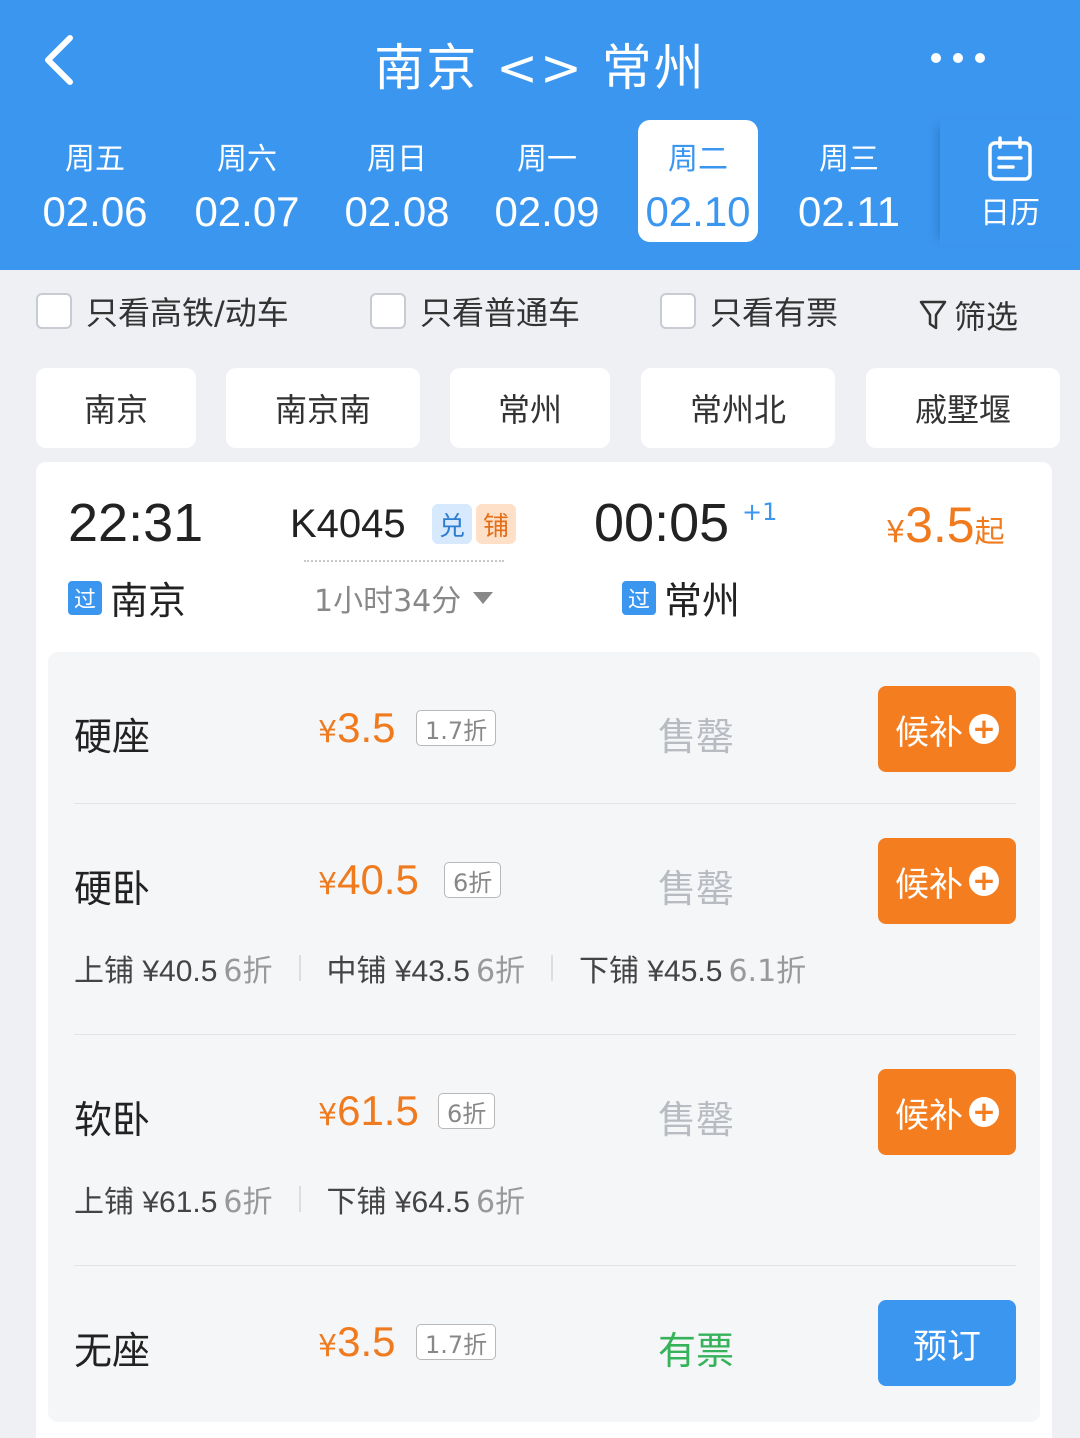  Describe the element at coordinates (299, 1199) in the screenshot. I see `berth-prices: 上铺 ¥61.5 6折 下铺 ¥64.5 6折` at that location.